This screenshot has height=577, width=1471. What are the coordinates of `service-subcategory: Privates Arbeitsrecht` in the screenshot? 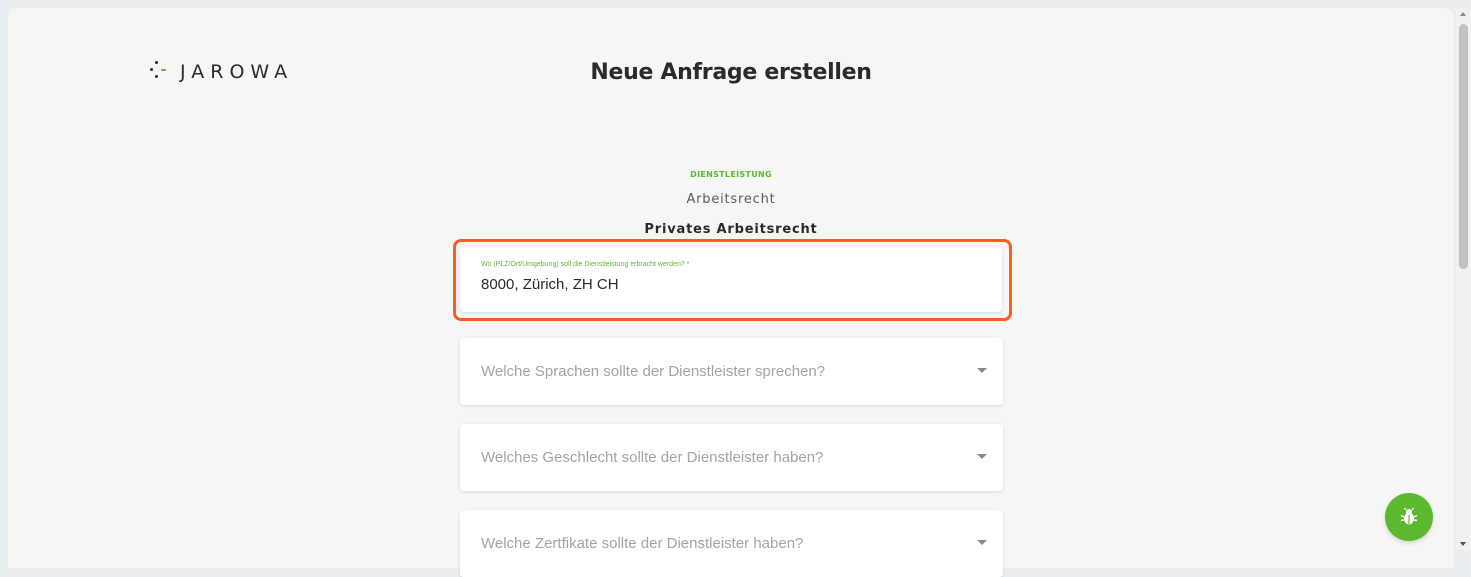 It's located at (731, 229).